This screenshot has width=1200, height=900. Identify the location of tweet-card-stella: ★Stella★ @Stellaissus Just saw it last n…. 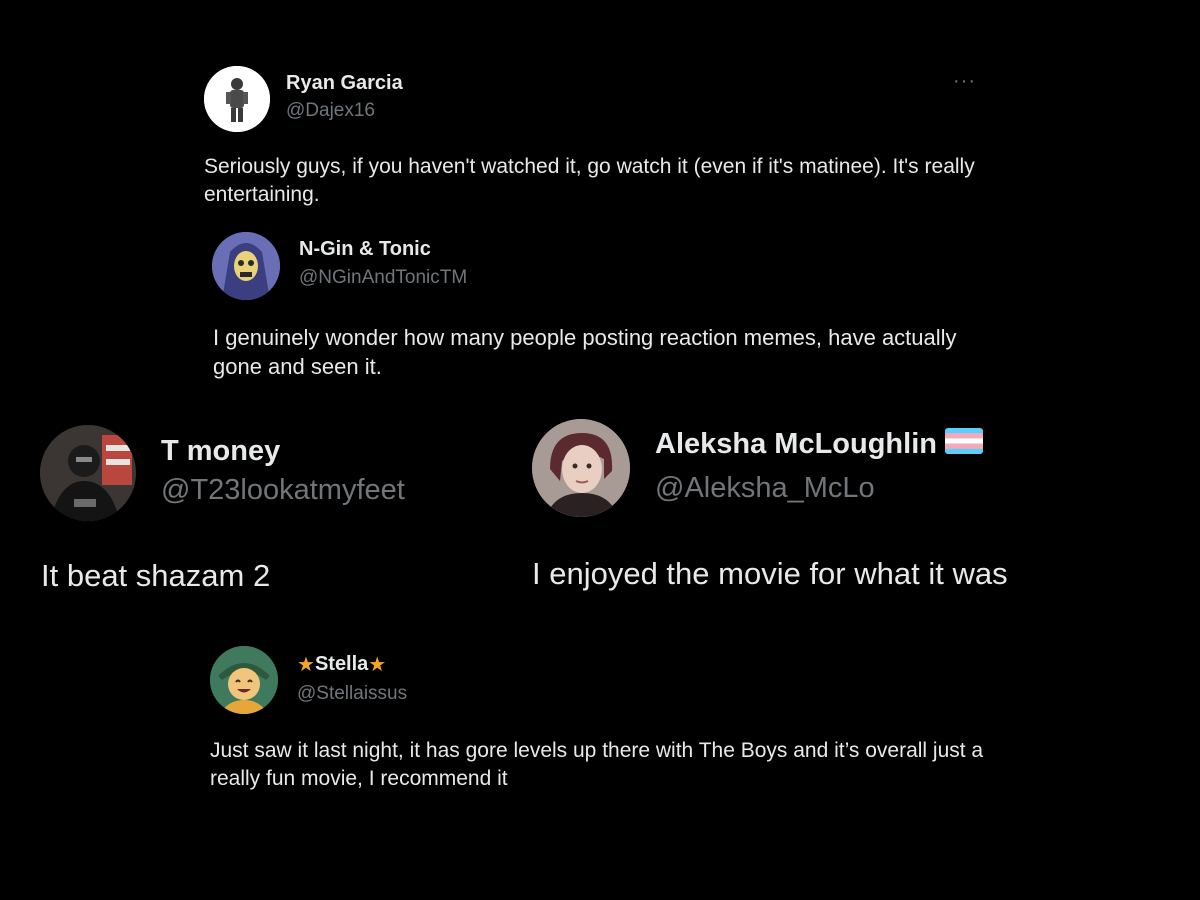
(596, 725).